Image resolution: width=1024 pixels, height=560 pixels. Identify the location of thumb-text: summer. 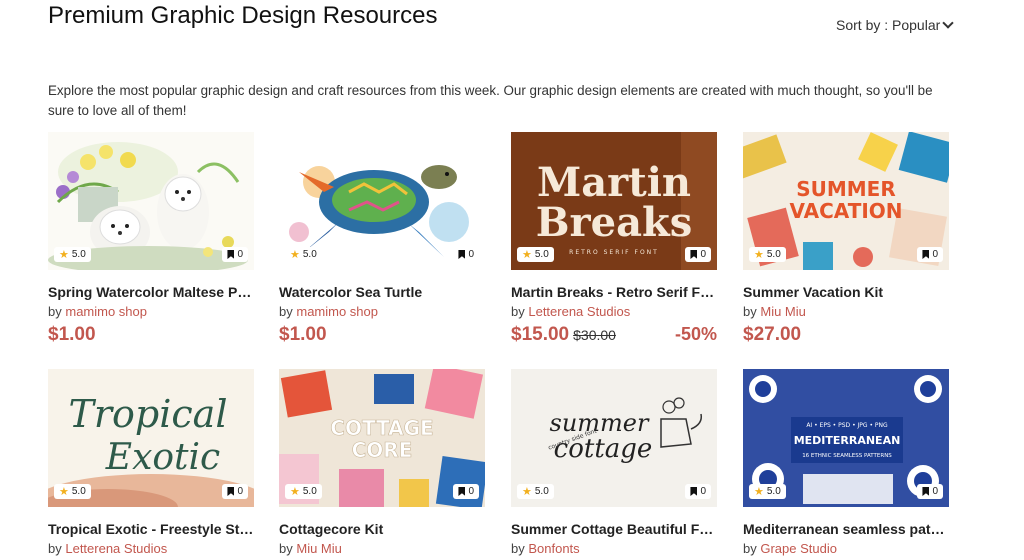
(600, 423).